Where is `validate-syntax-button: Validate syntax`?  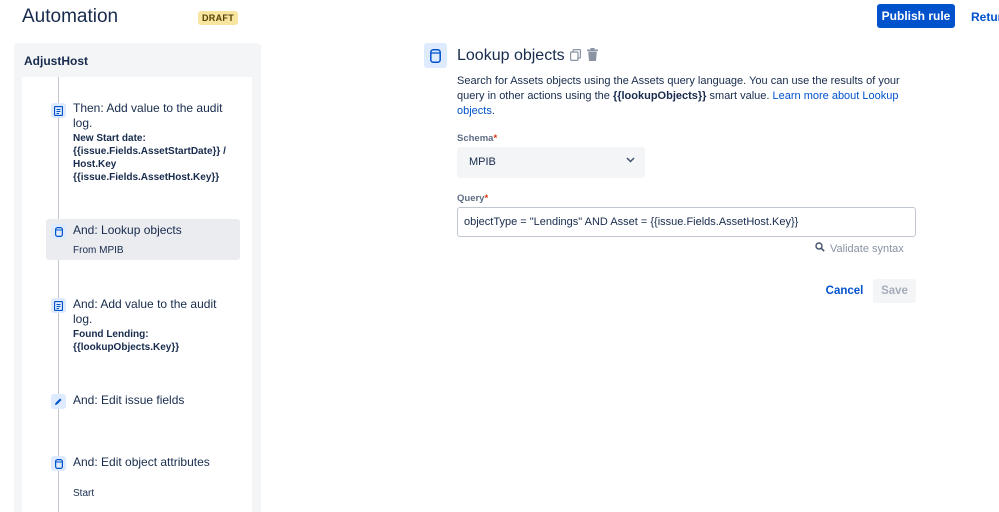 validate-syntax-button: Validate syntax is located at coordinates (859, 248).